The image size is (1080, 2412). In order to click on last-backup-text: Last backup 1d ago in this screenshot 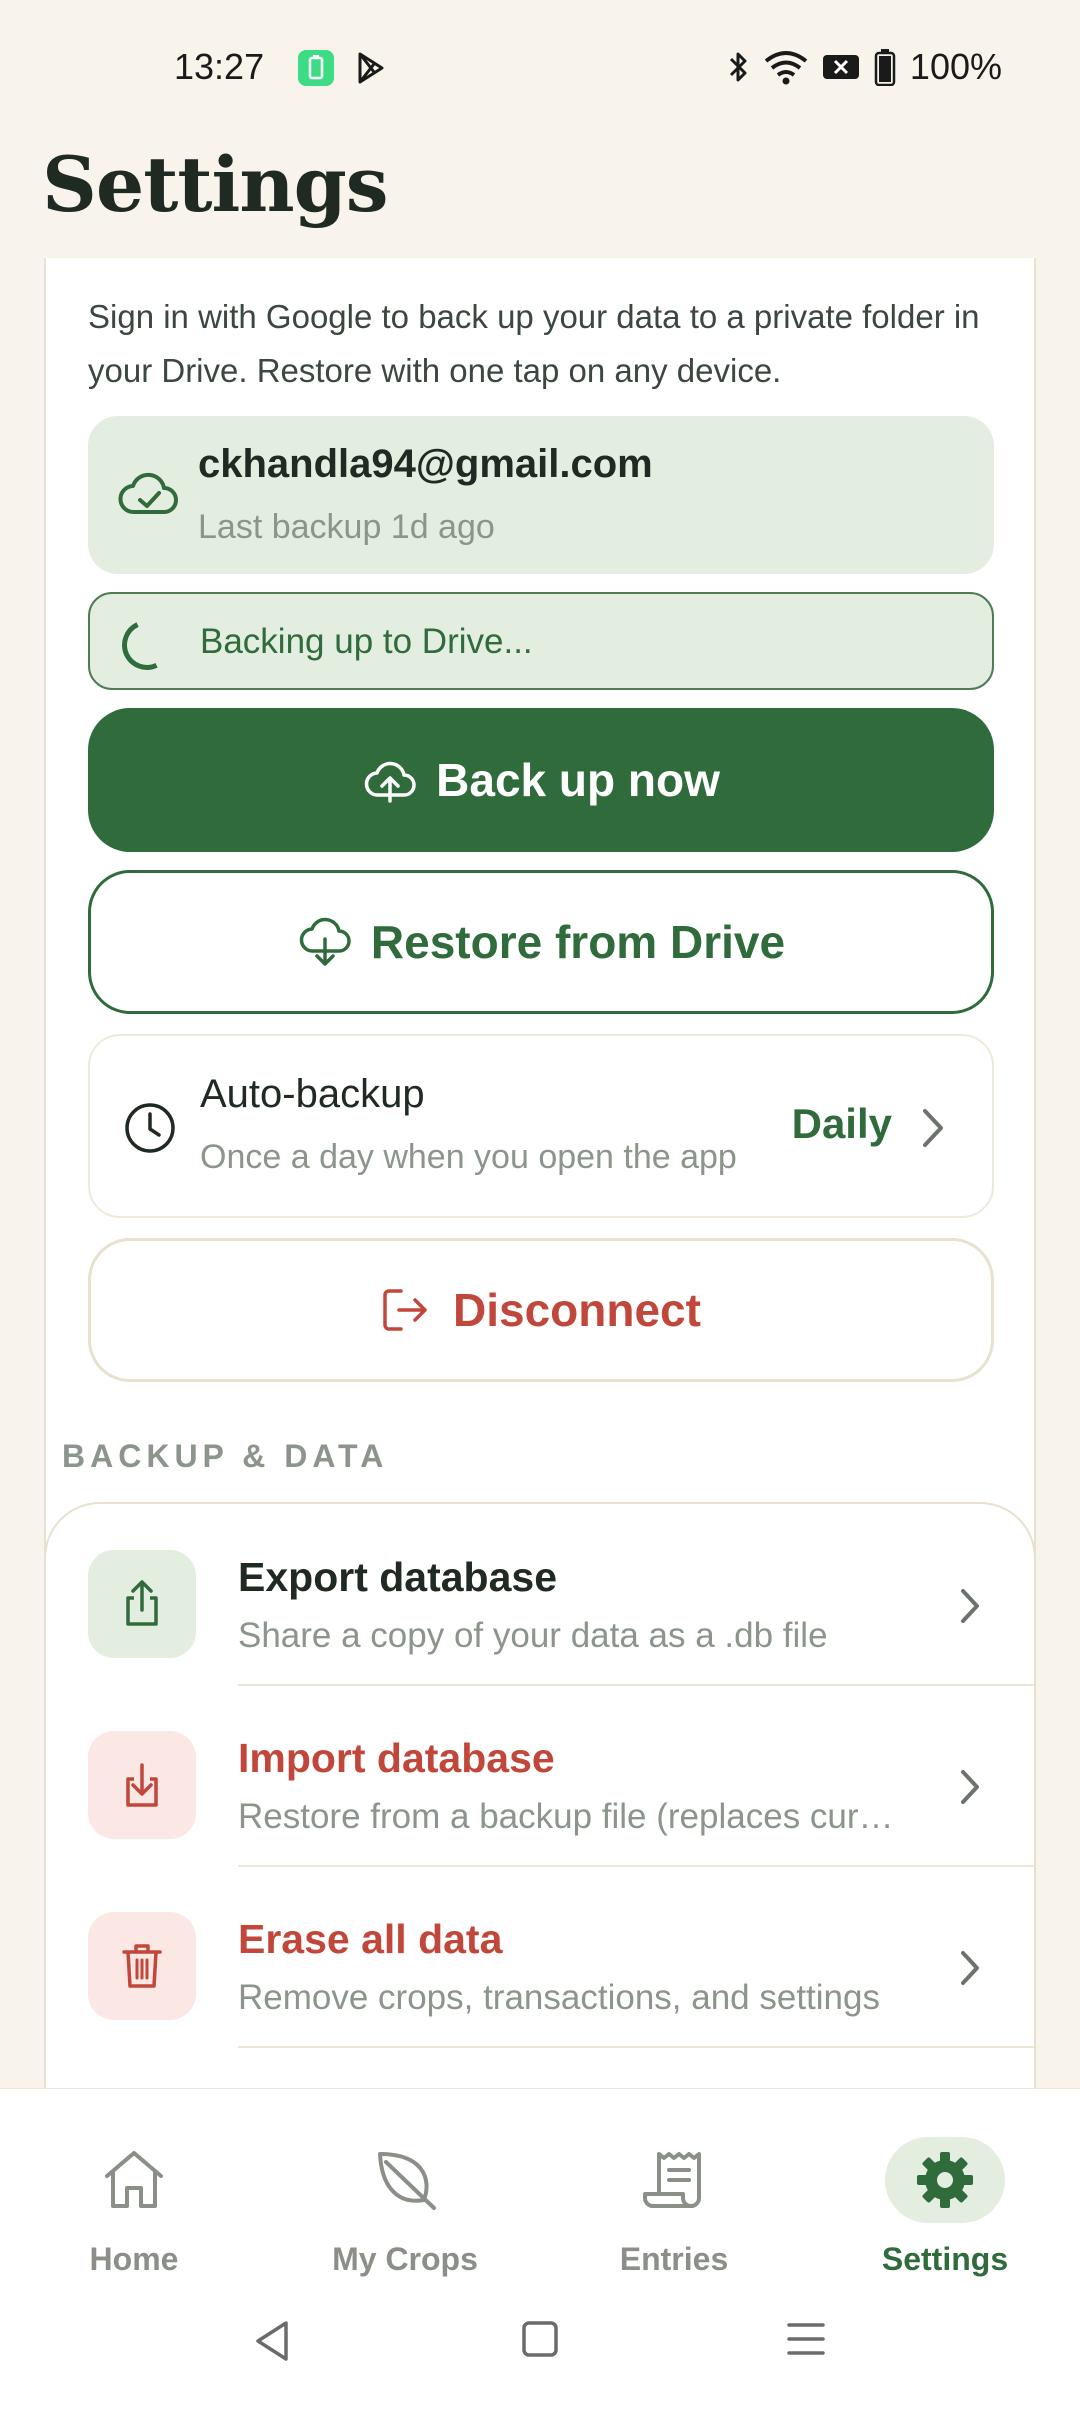, I will do `click(346, 527)`.